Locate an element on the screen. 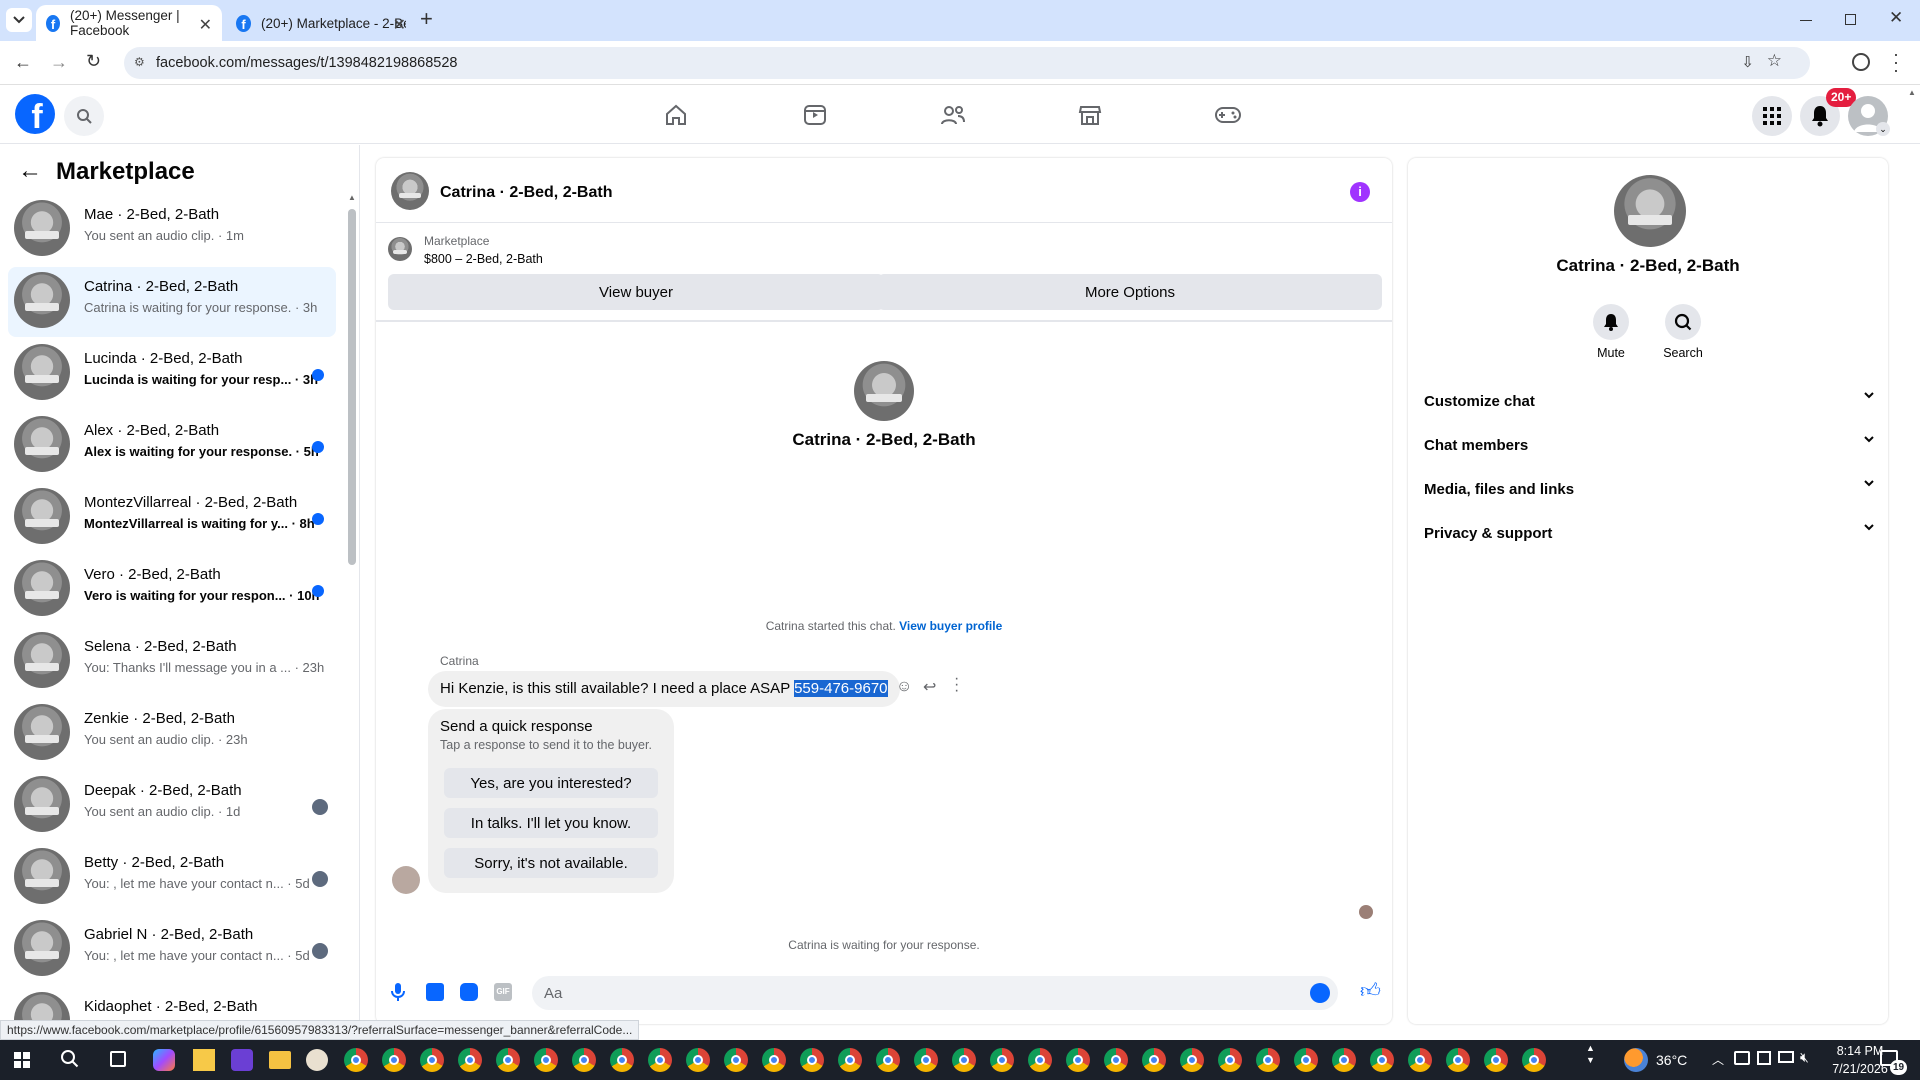 The width and height of the screenshot is (1920, 1080). close-window-button: ✕ is located at coordinates (1896, 18).